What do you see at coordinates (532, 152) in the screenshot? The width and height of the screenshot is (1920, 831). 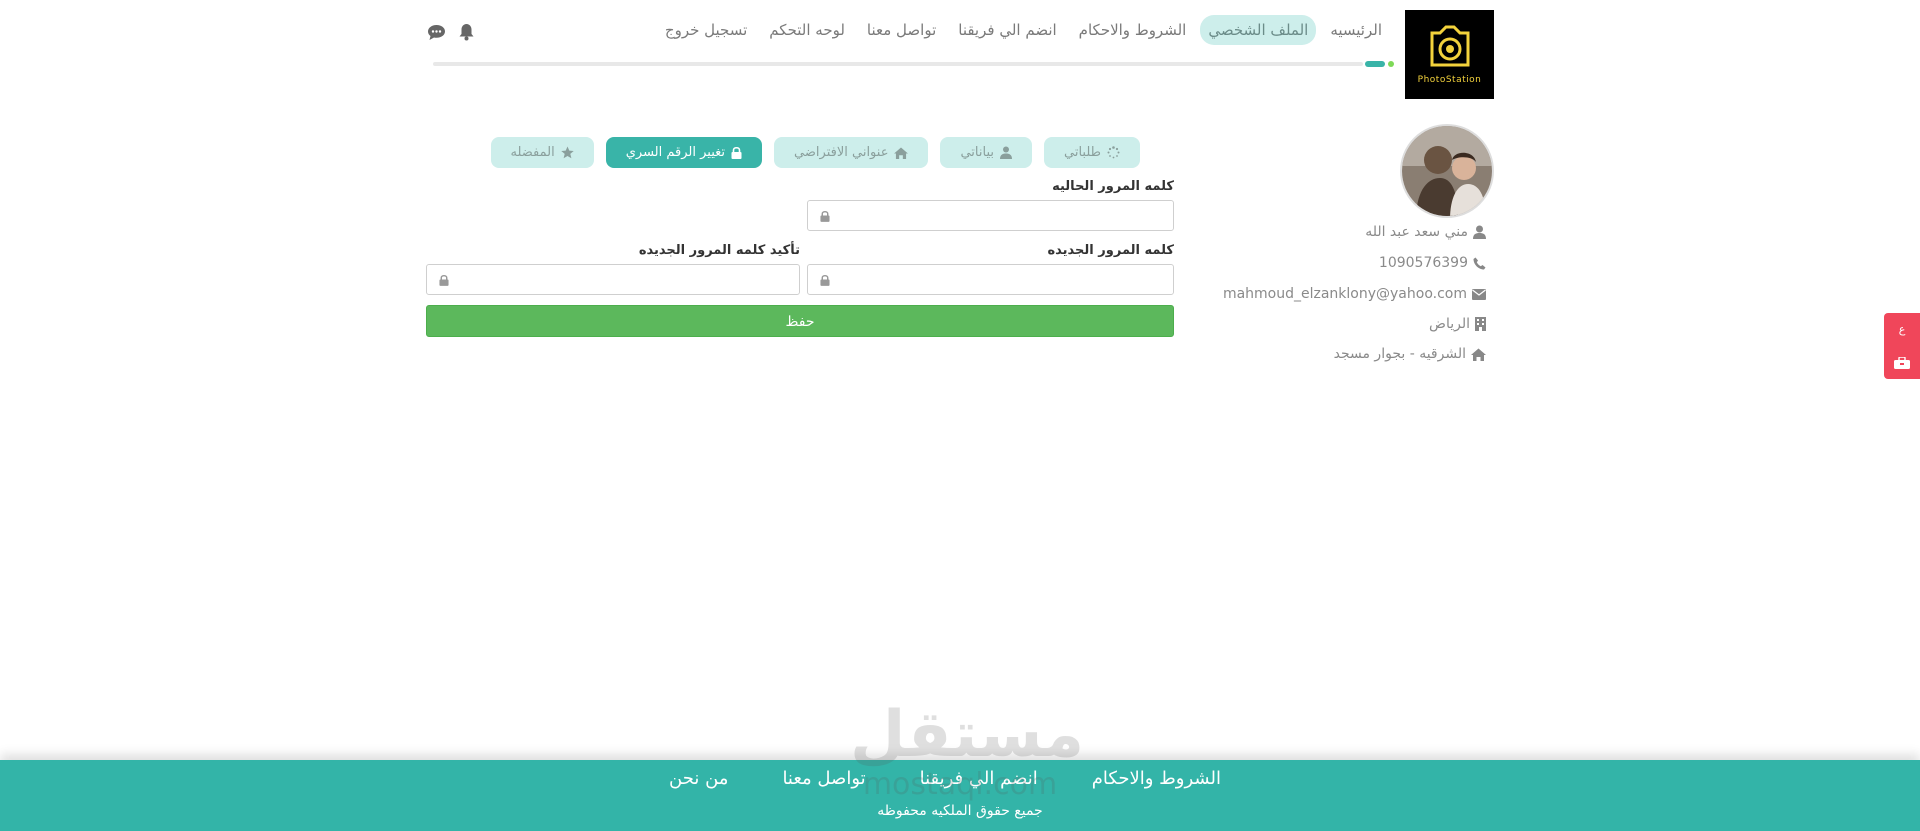 I see `tab-favorites-label: المفضله` at bounding box center [532, 152].